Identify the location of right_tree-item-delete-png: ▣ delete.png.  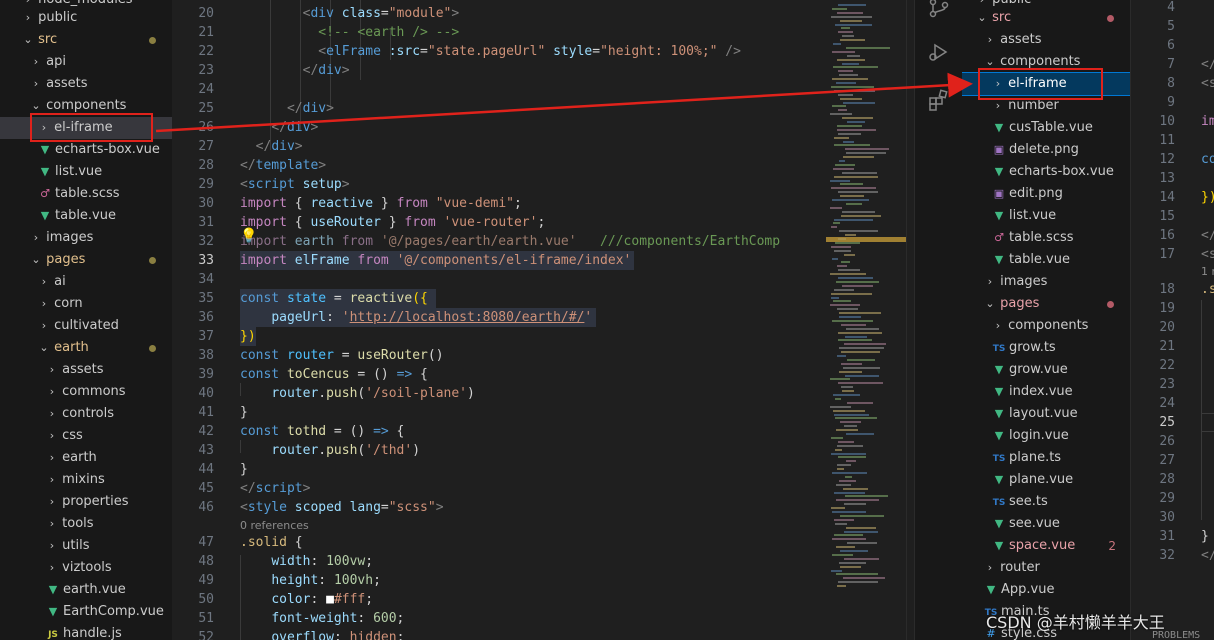
(1046, 150).